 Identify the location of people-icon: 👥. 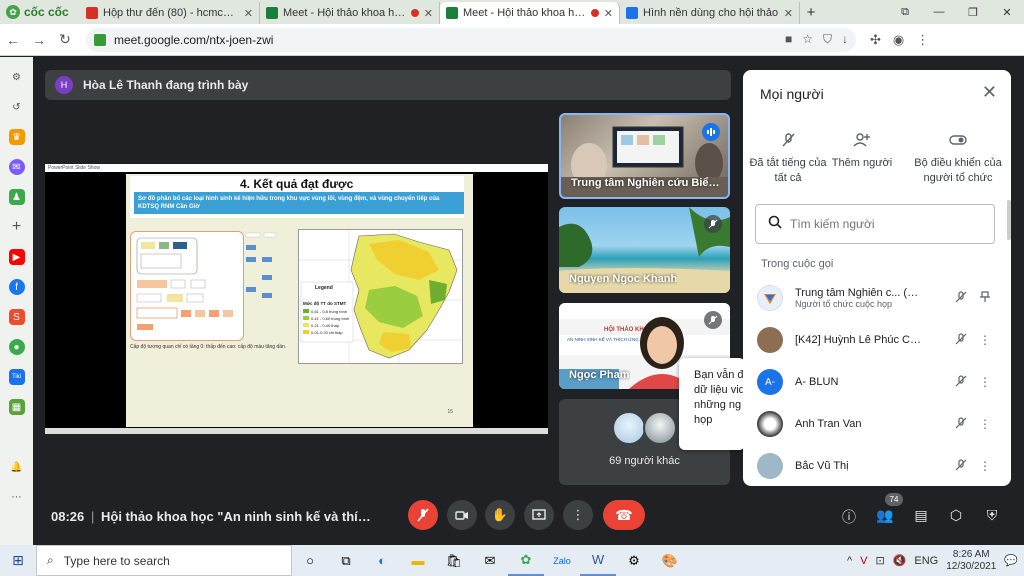
(885, 516).